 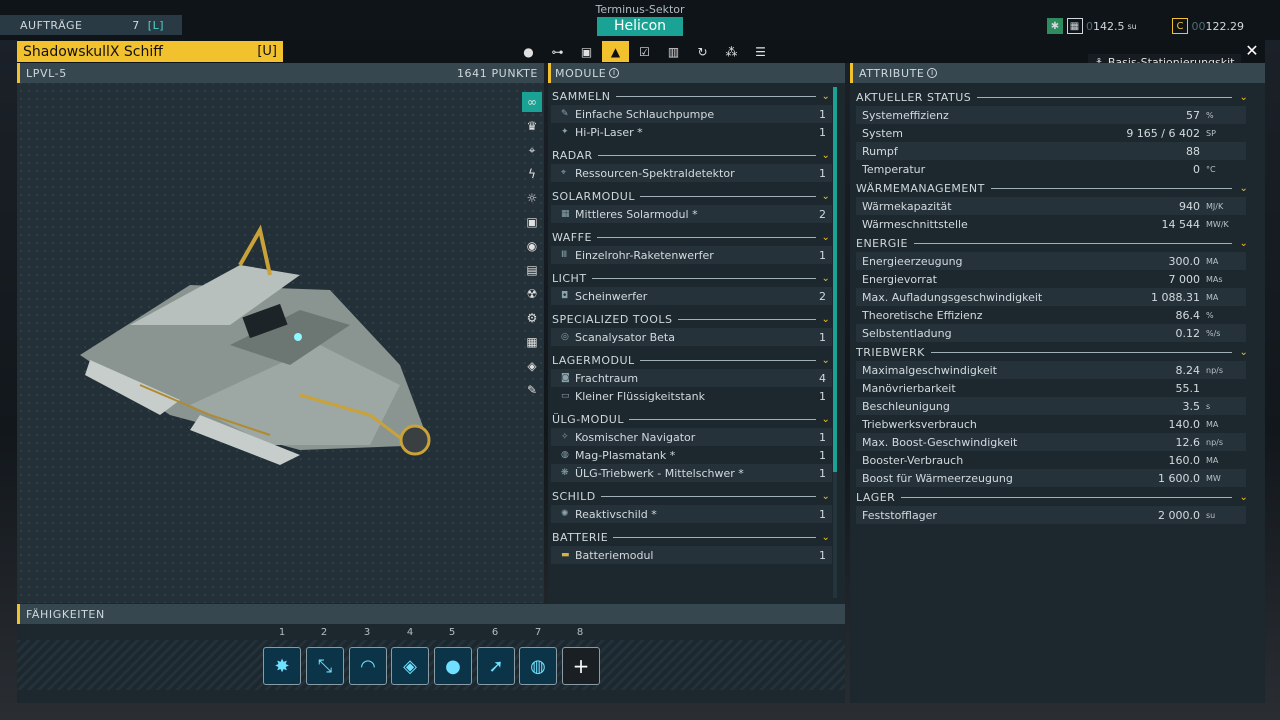 I want to click on sector-name: Terminus-Sektor, so click(x=640, y=9).